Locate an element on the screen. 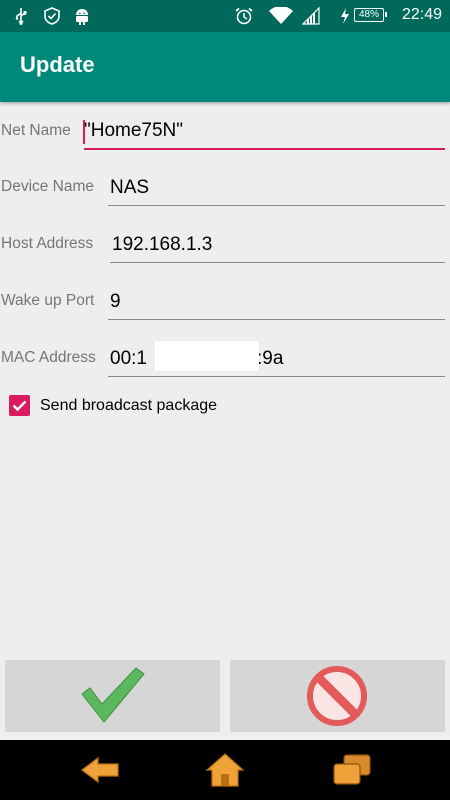  navigation-bar is located at coordinates (225, 770).